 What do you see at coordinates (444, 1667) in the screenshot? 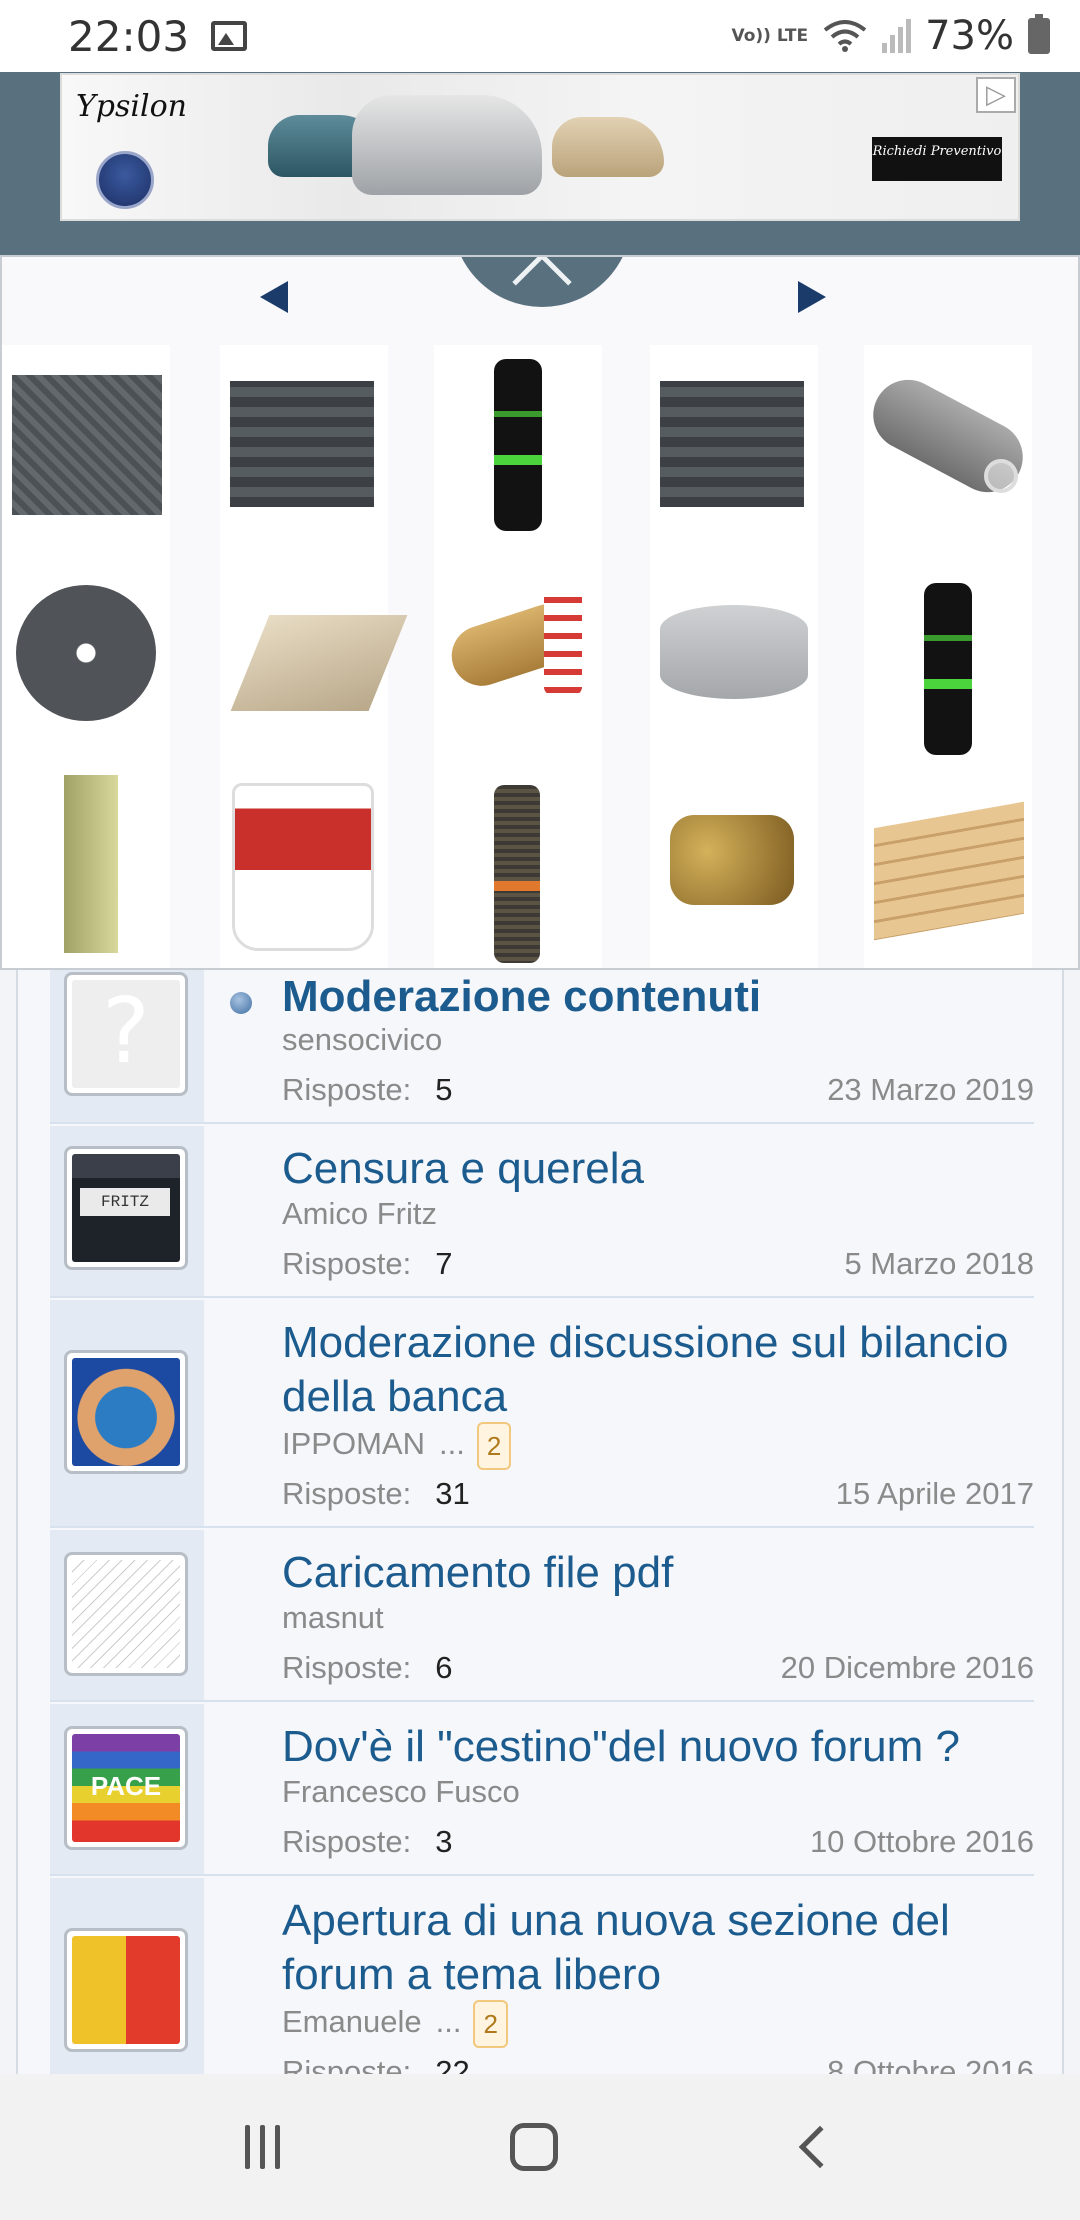
I see `replies-count: 6` at bounding box center [444, 1667].